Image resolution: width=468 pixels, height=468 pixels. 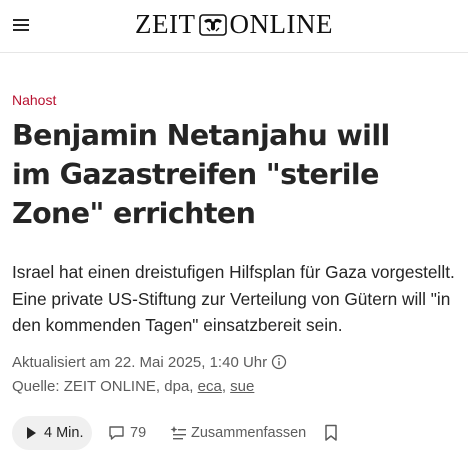 I want to click on summarize-label: Zusammenfassen, so click(x=249, y=433).